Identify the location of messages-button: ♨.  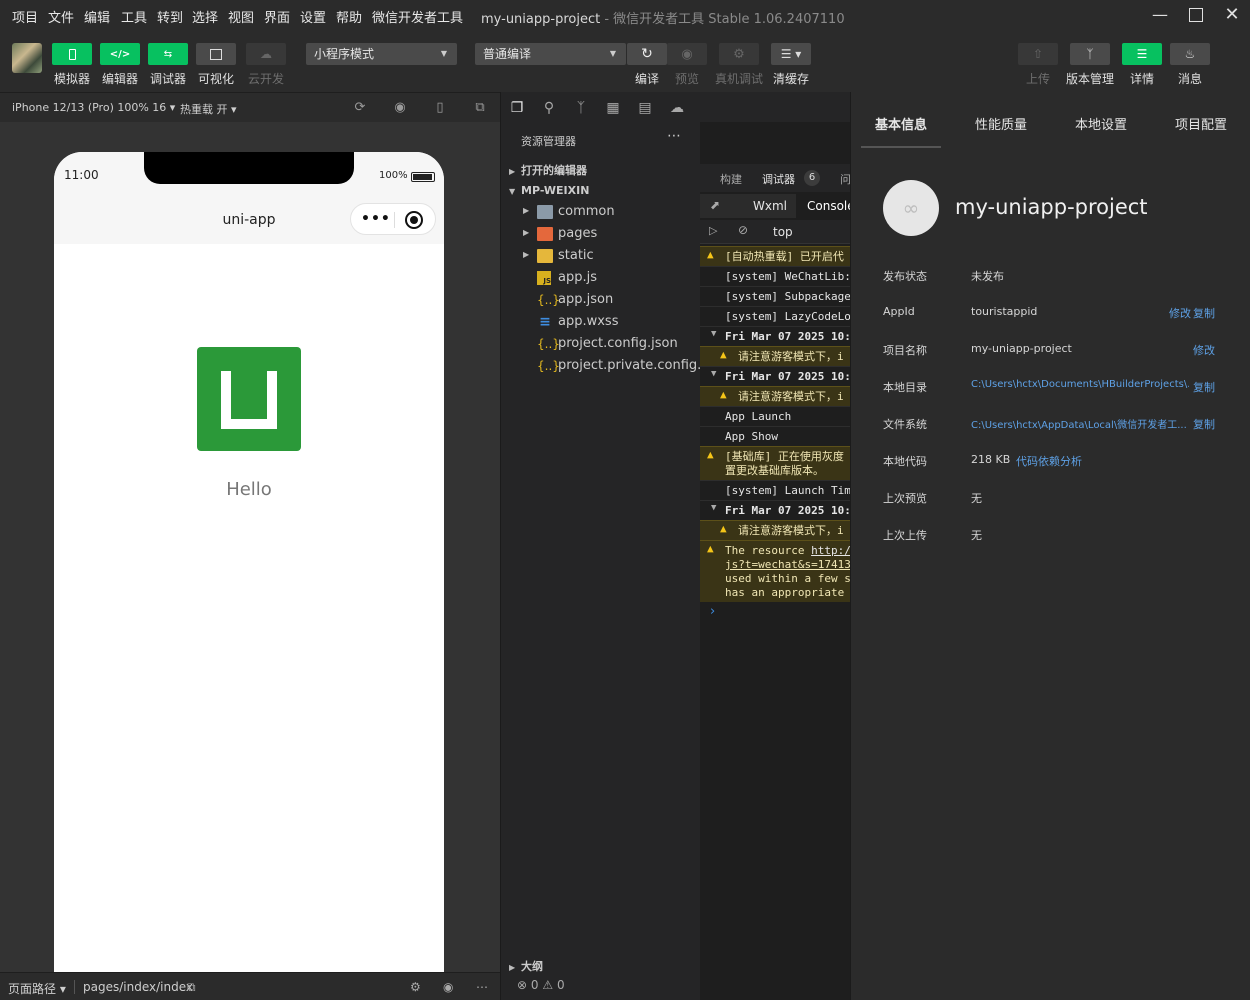
(1190, 54).